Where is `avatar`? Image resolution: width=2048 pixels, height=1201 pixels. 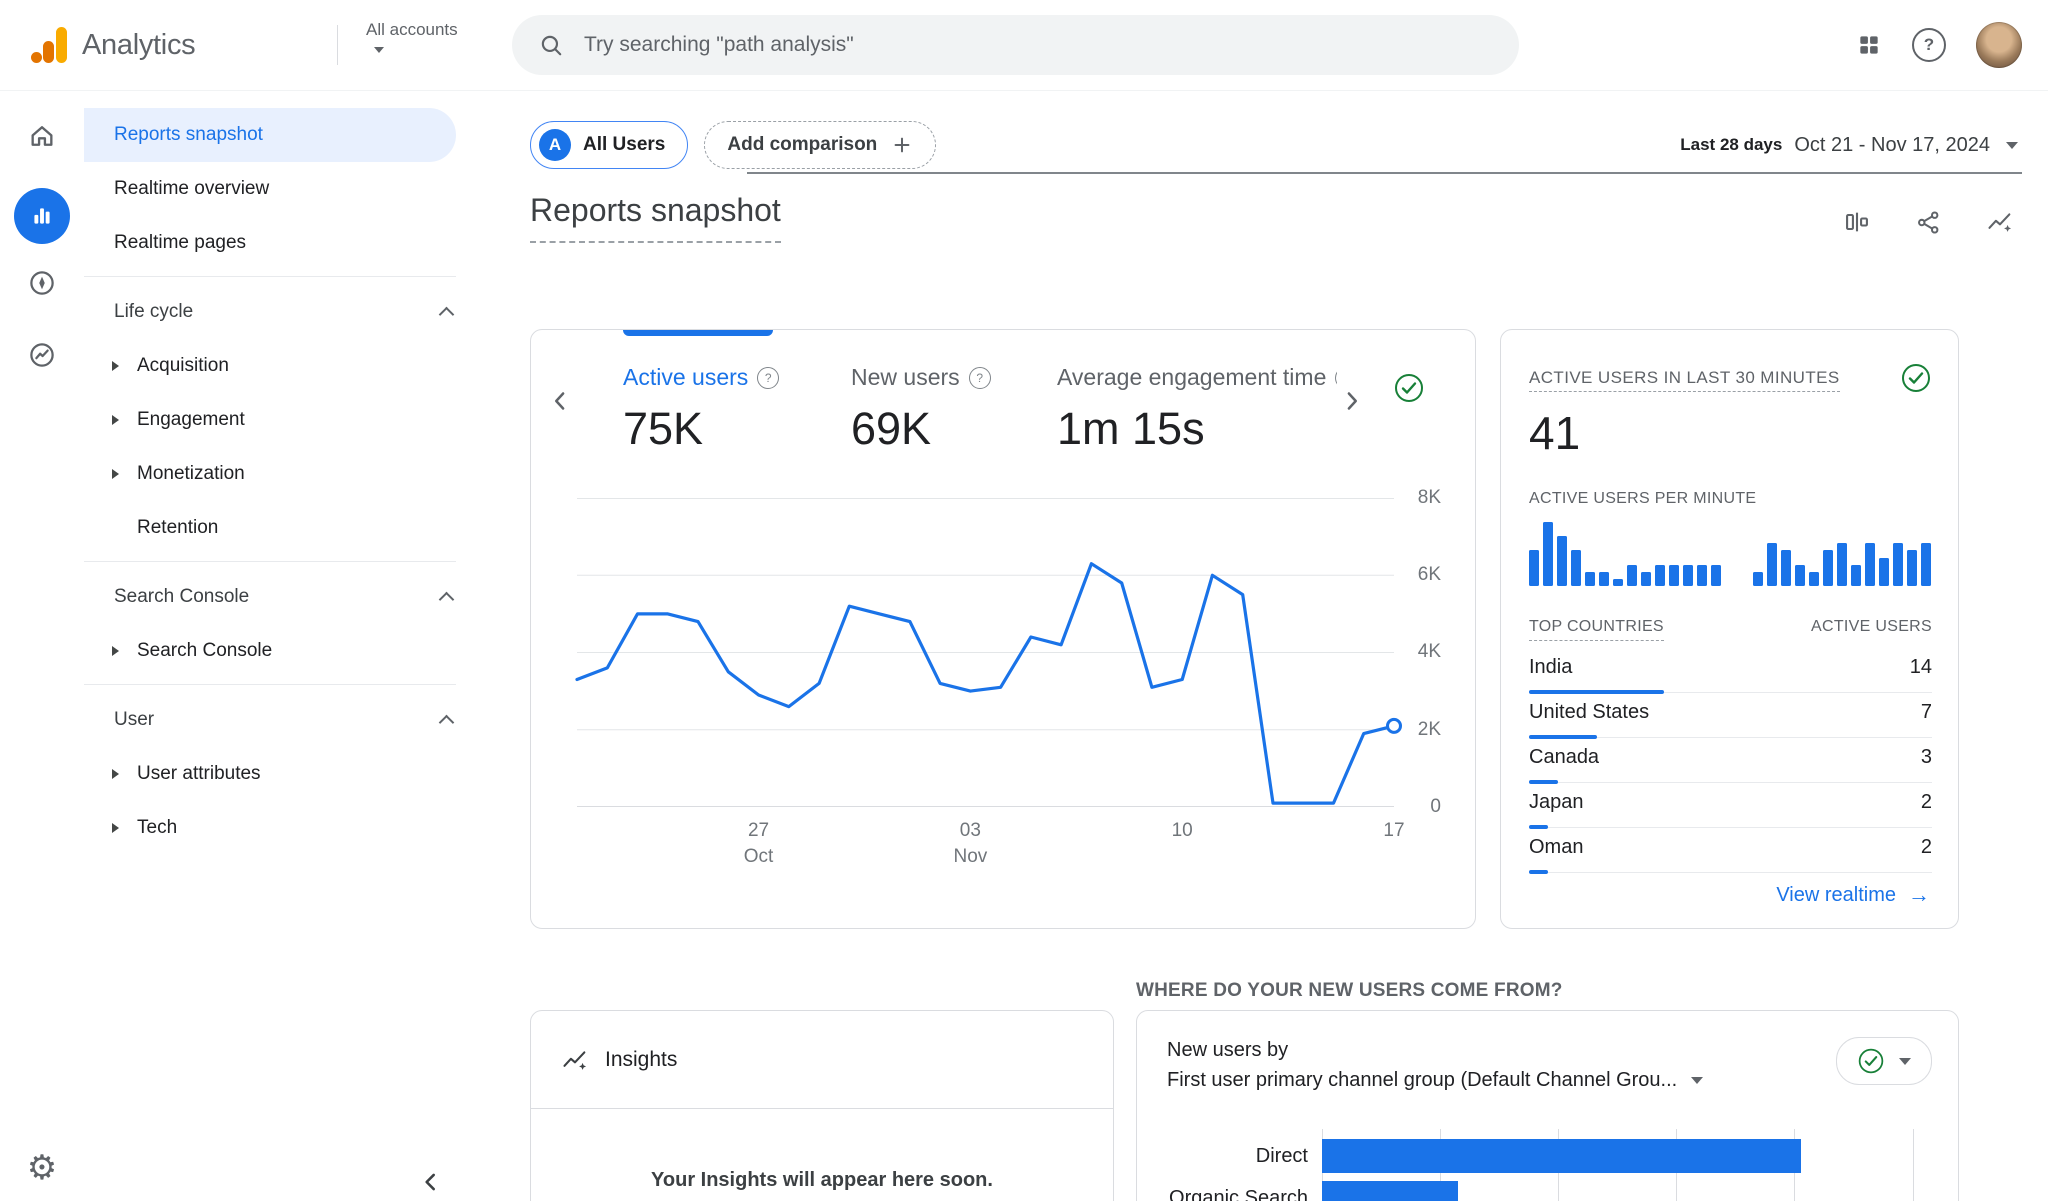
avatar is located at coordinates (1999, 45).